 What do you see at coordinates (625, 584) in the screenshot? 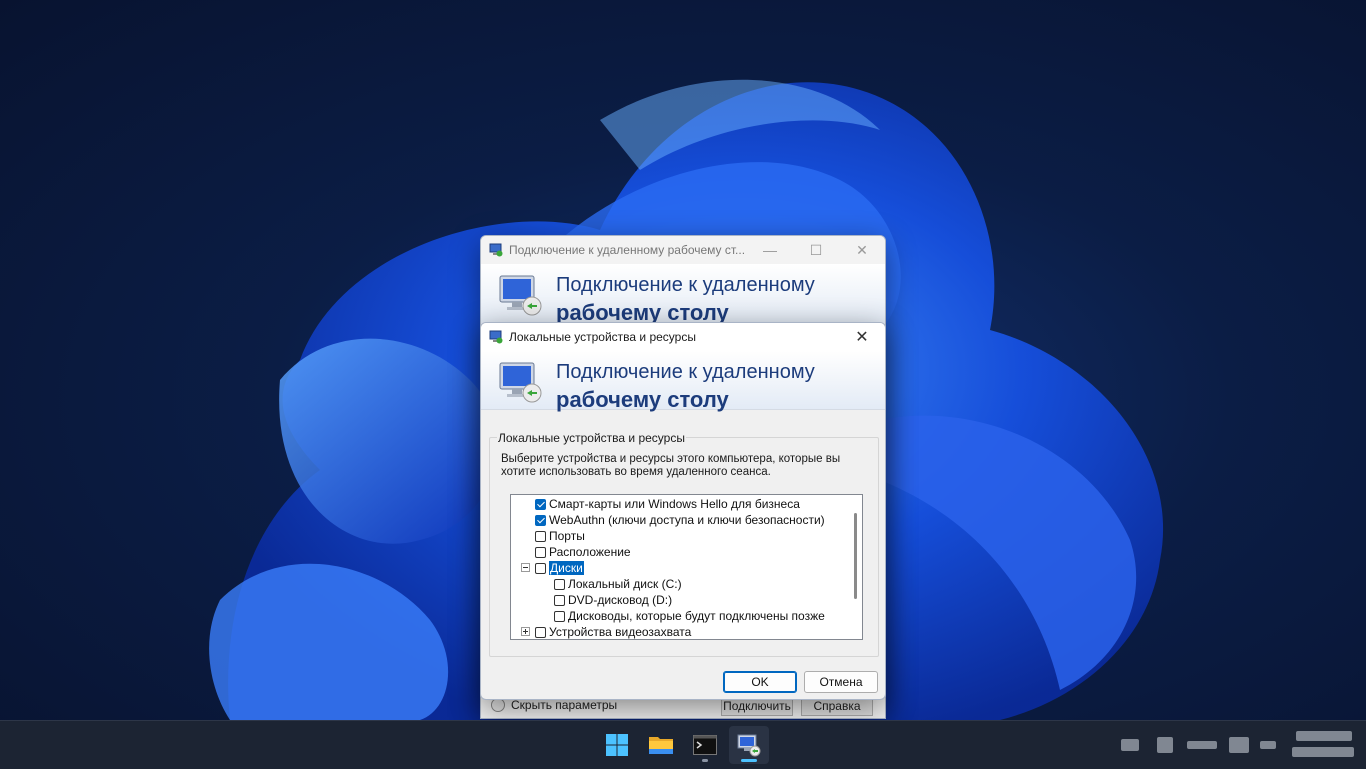
I see `tree-item-label: Локальный диск (C:)` at bounding box center [625, 584].